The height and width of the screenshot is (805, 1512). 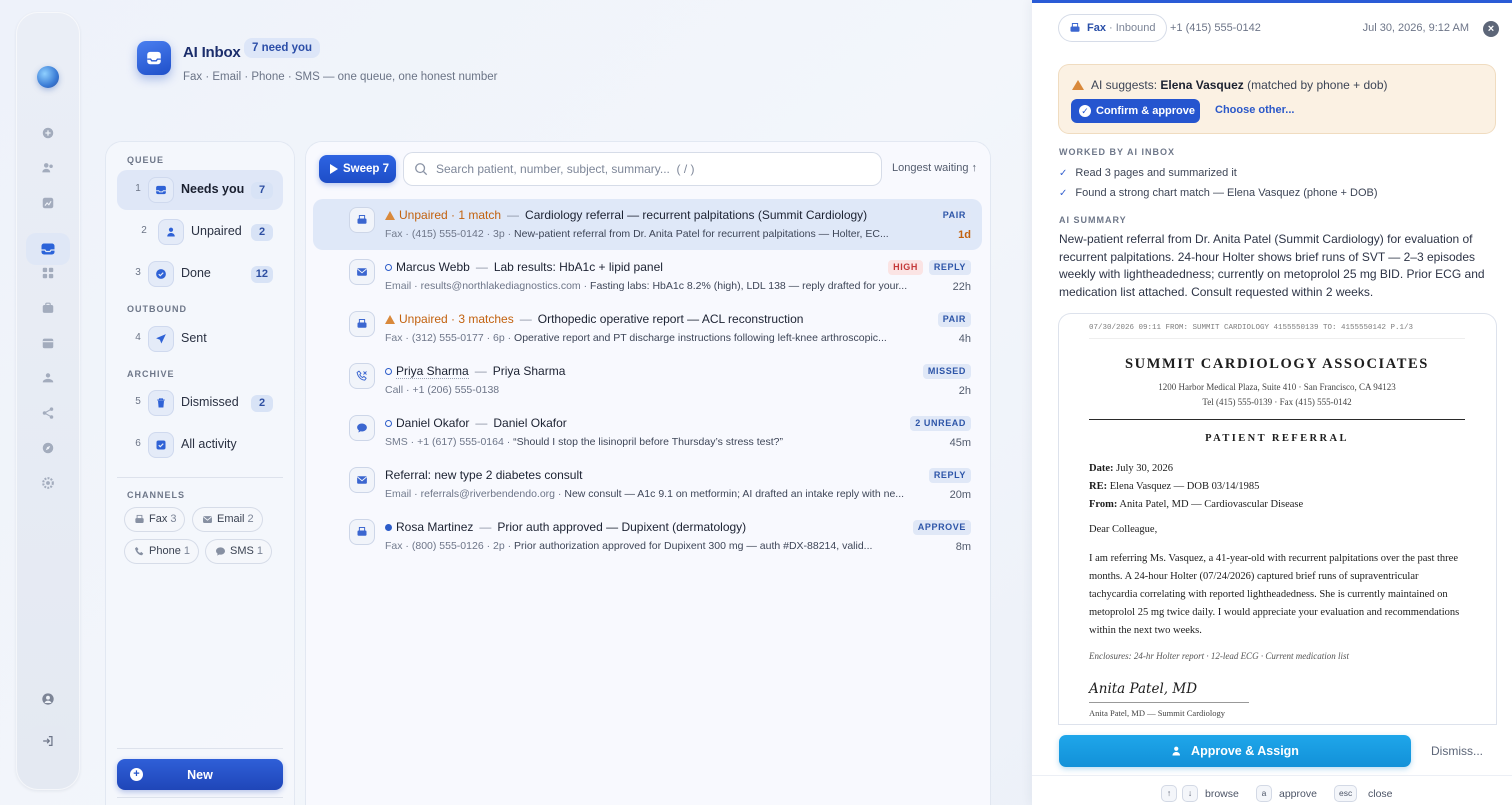 What do you see at coordinates (1132, 28) in the screenshot?
I see `channel-direction: · Inbound` at bounding box center [1132, 28].